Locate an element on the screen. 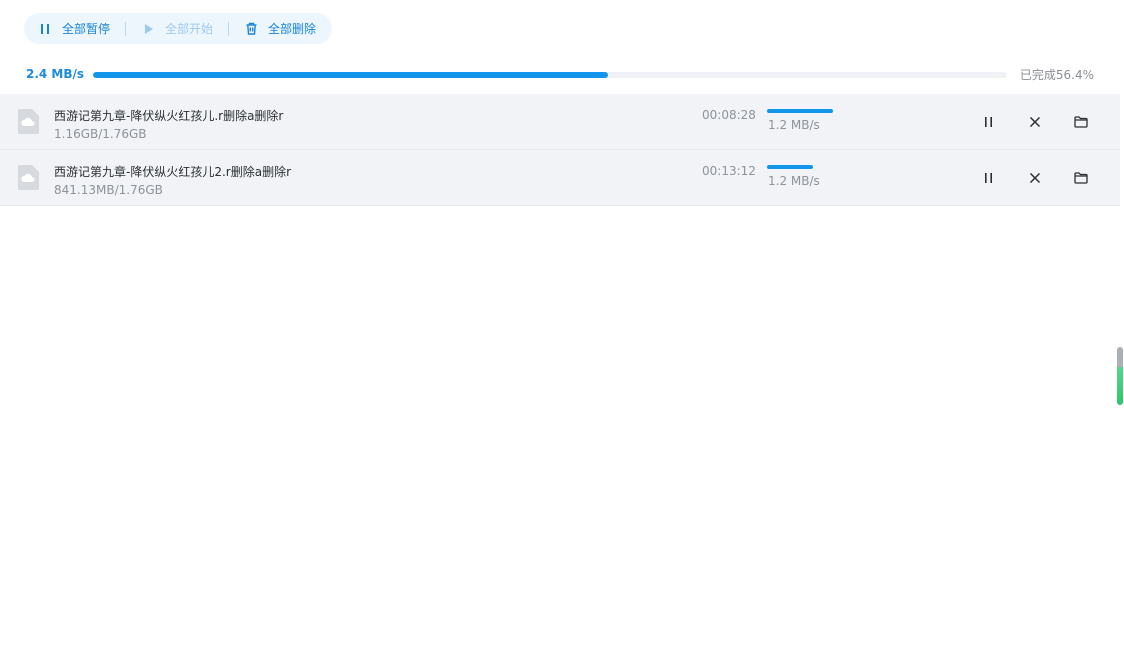  total-progress-fill is located at coordinates (351, 75).